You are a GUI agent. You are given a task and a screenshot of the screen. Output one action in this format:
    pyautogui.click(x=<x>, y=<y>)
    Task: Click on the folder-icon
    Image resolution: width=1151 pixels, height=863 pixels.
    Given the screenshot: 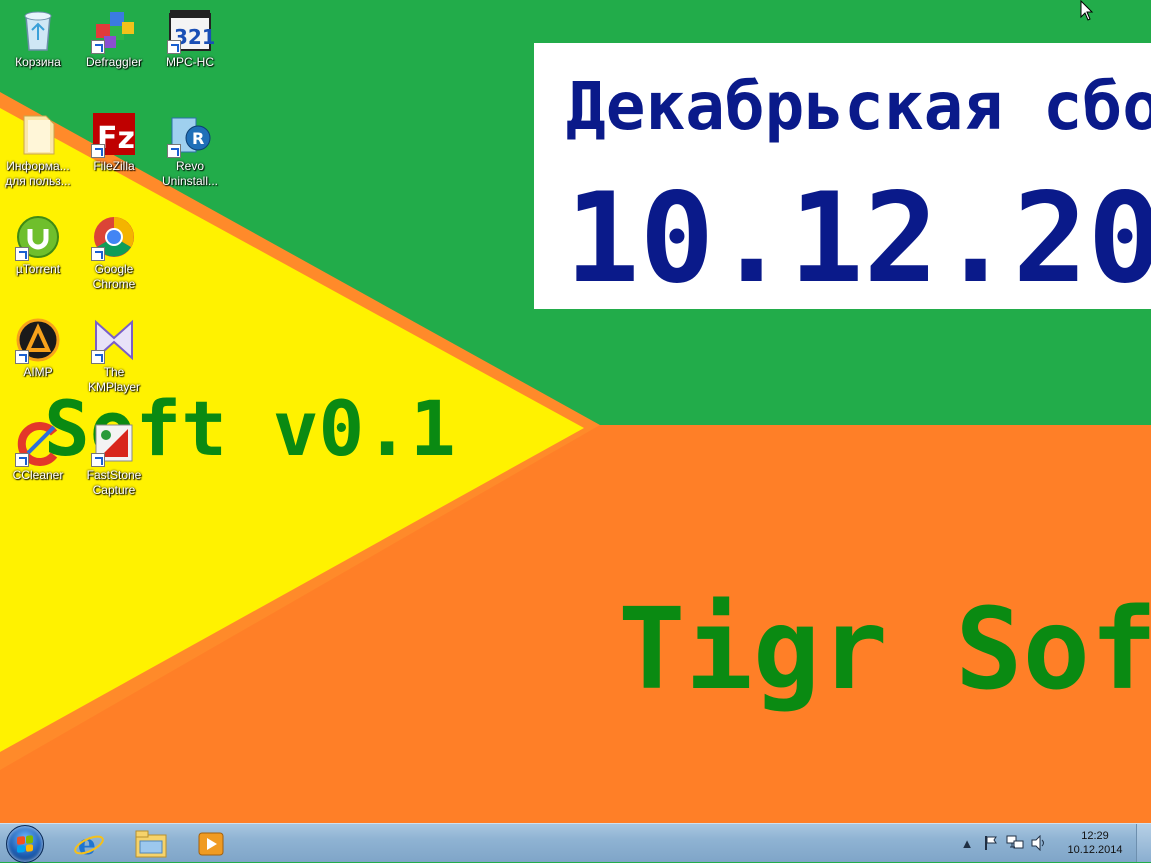 What is the action you would take?
    pyautogui.click(x=38, y=134)
    